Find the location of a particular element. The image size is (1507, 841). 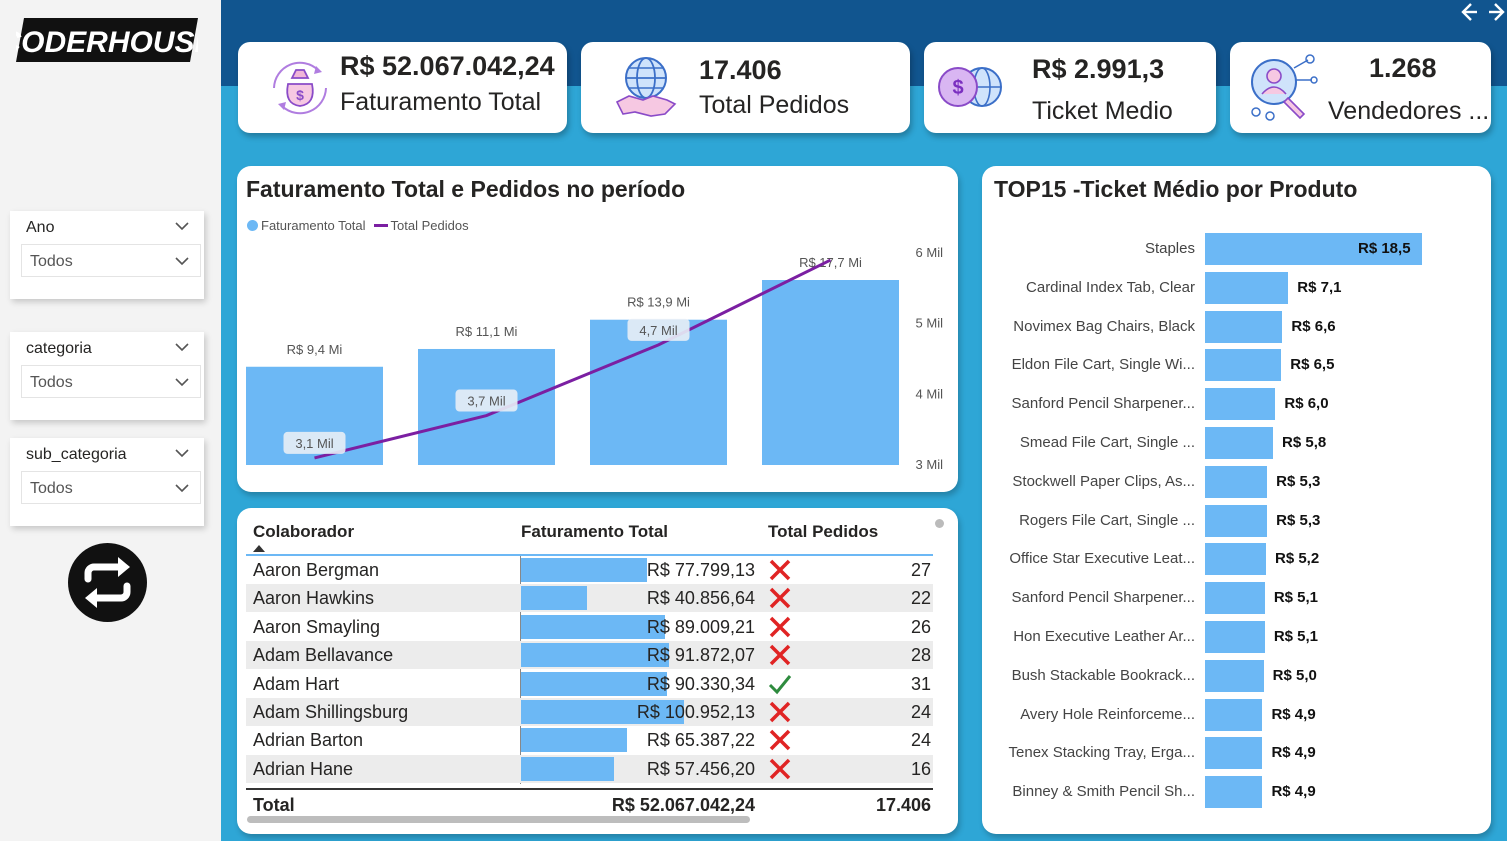

table-row: Aaron Bergman R$ 77.799,13 27 is located at coordinates (589, 570).